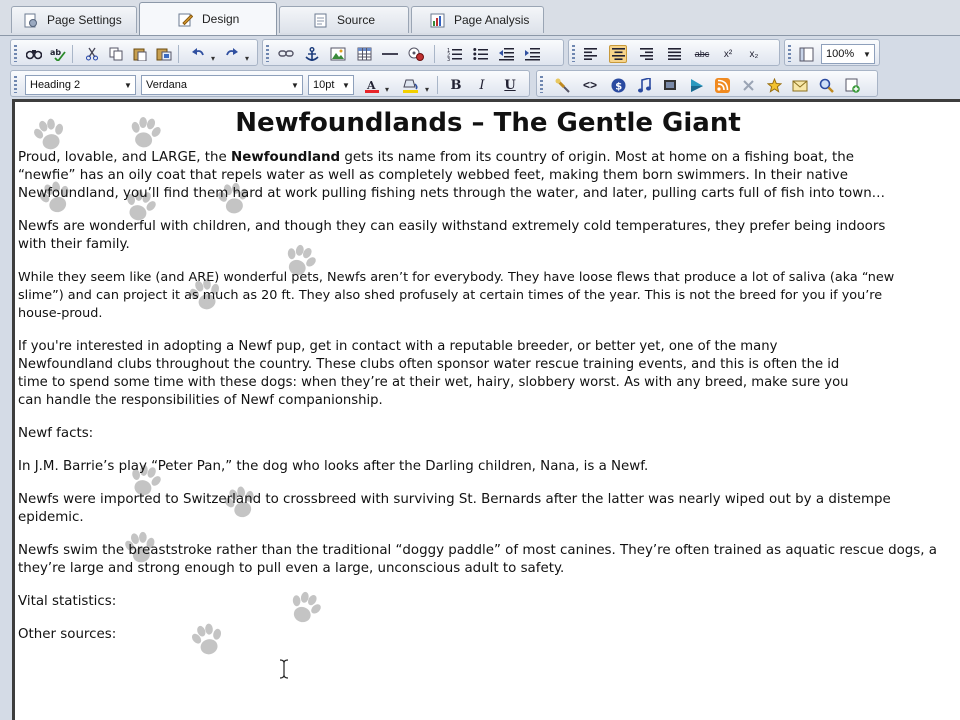 This screenshot has height=720, width=960. Describe the element at coordinates (67, 601) in the screenshot. I see `vital-statistics-heading: Vital statistics:` at that location.